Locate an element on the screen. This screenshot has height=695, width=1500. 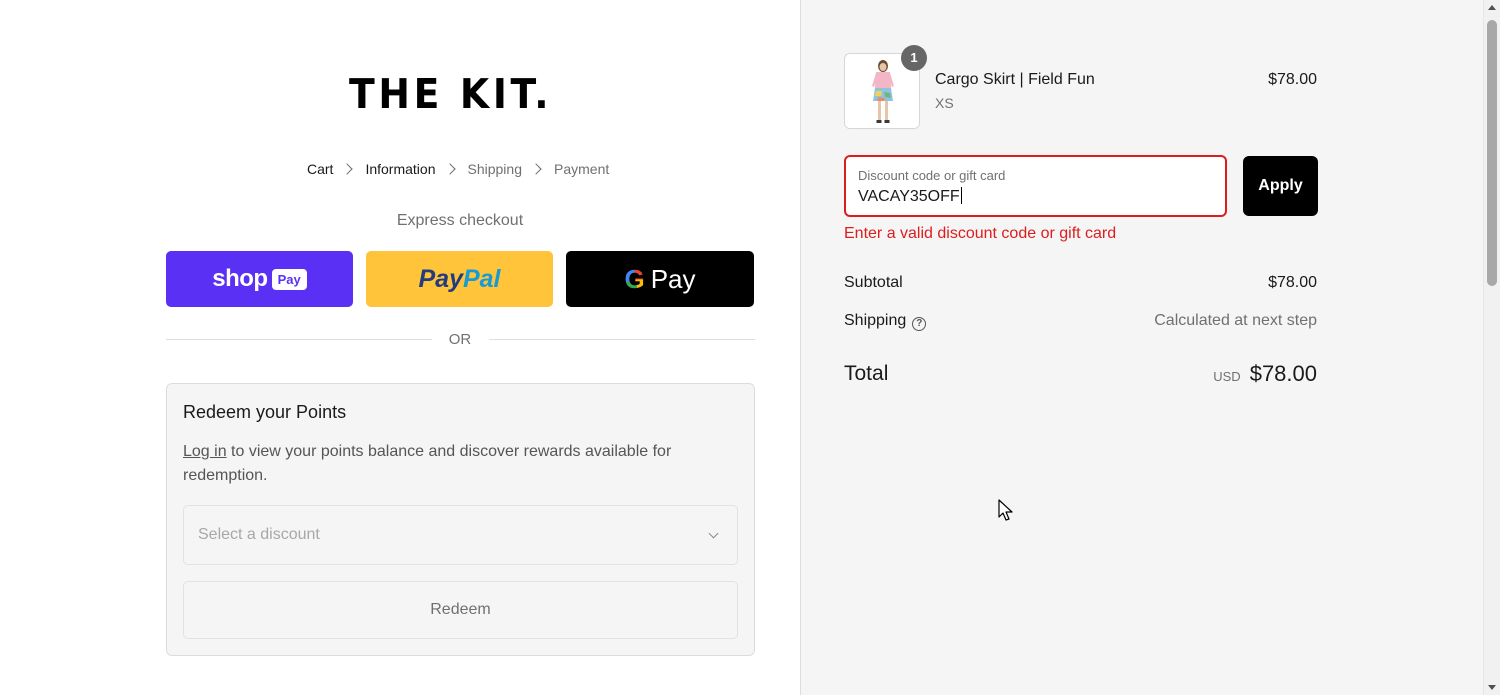
shop-pay-button: shop Pay is located at coordinates (259, 279).